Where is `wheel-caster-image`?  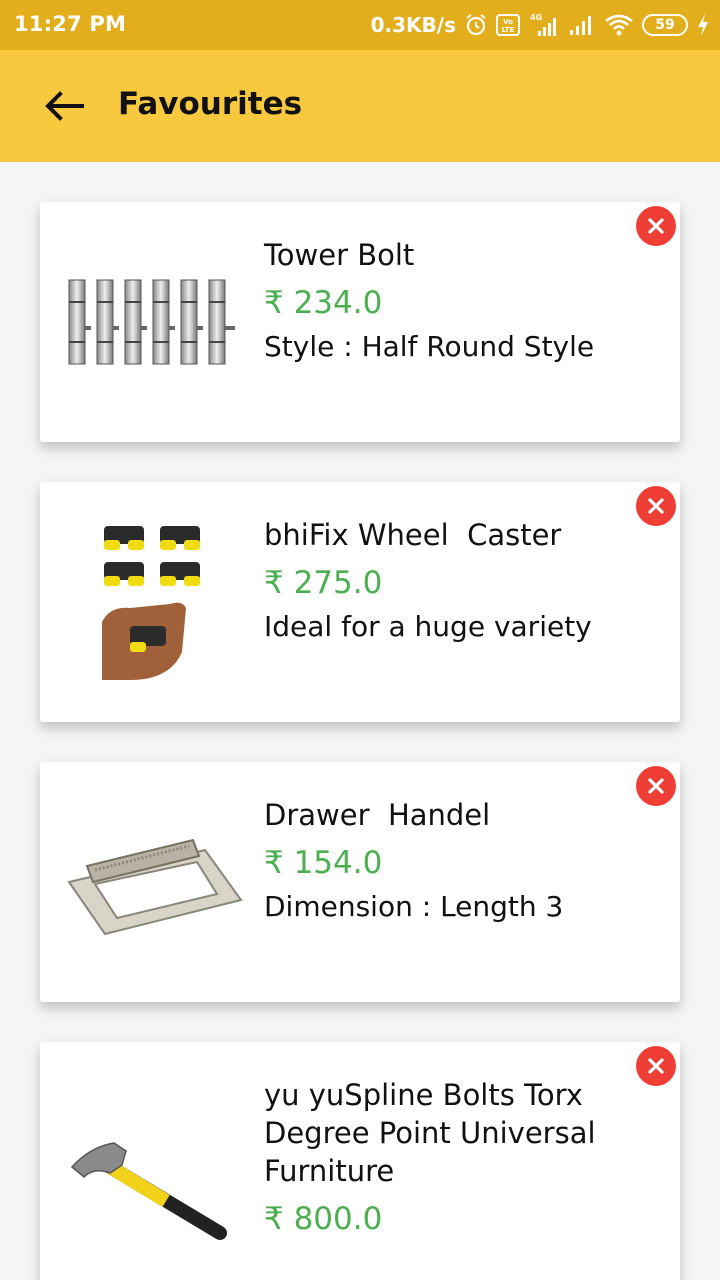 wheel-caster-image is located at coordinates (155, 602).